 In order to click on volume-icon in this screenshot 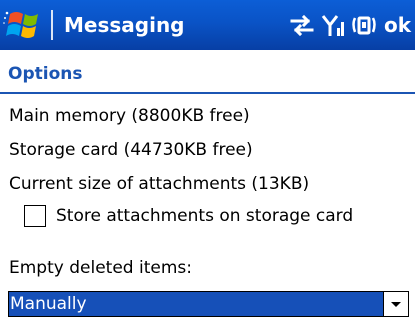, I will do `click(366, 25)`.